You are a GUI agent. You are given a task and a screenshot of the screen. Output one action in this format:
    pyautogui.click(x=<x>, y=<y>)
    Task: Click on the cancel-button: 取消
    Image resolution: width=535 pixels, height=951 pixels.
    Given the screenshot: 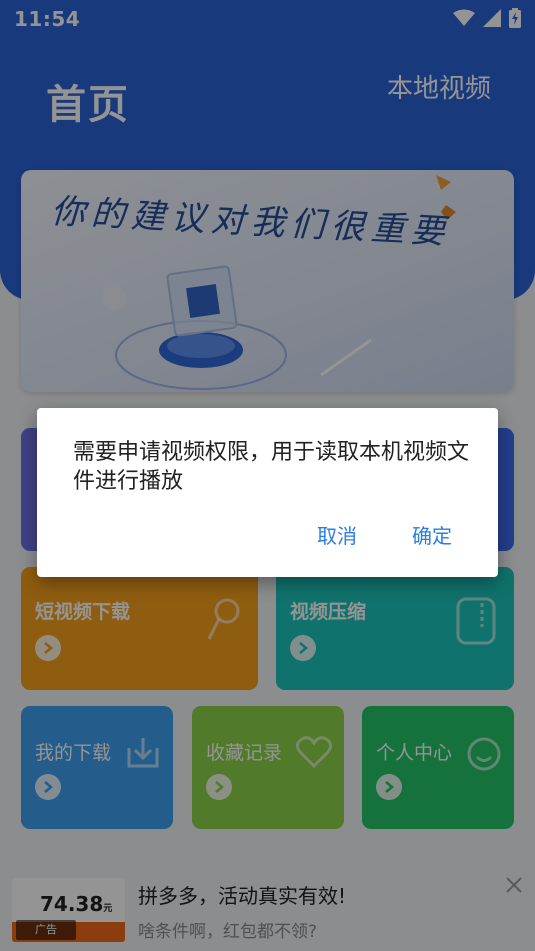 What is the action you would take?
    pyautogui.click(x=337, y=534)
    